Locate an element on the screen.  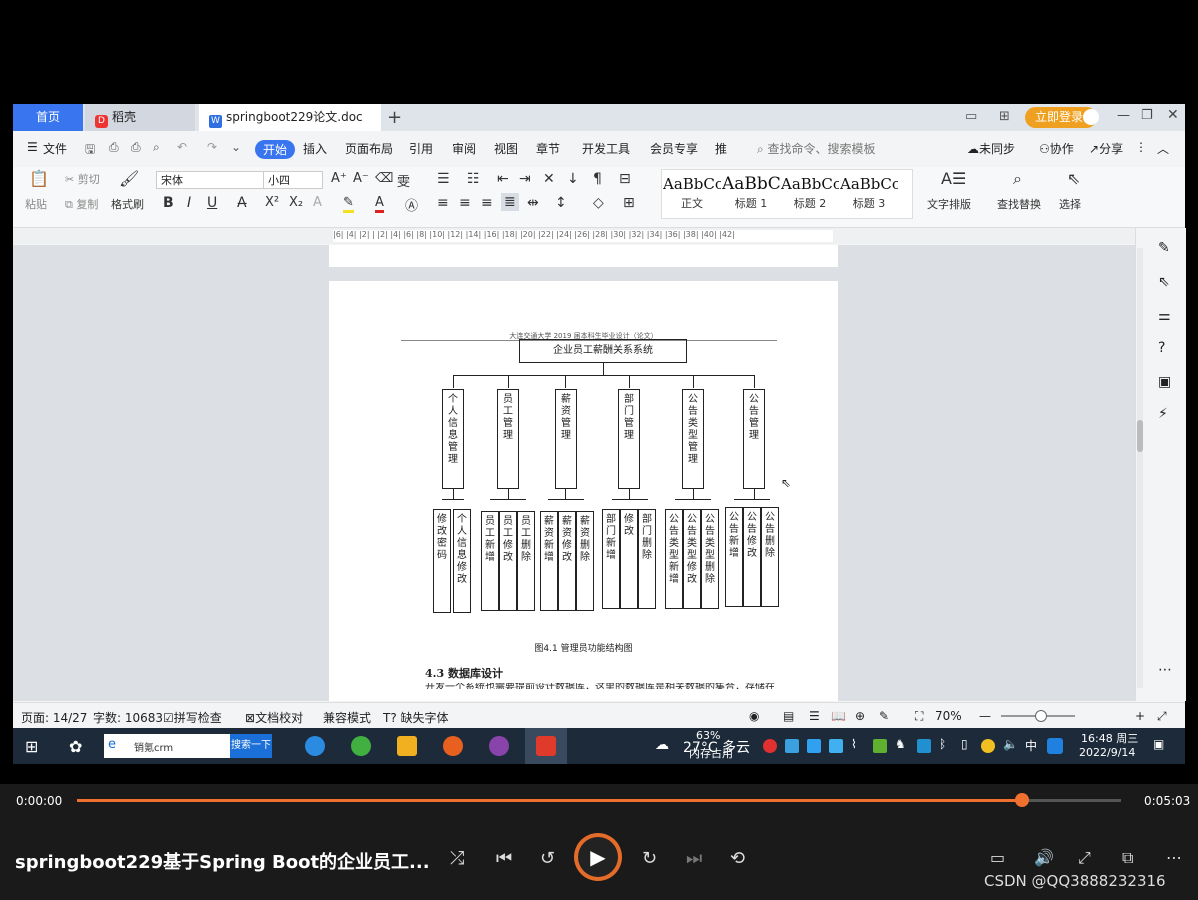
text-effect-icon: A is located at coordinates (317, 202).